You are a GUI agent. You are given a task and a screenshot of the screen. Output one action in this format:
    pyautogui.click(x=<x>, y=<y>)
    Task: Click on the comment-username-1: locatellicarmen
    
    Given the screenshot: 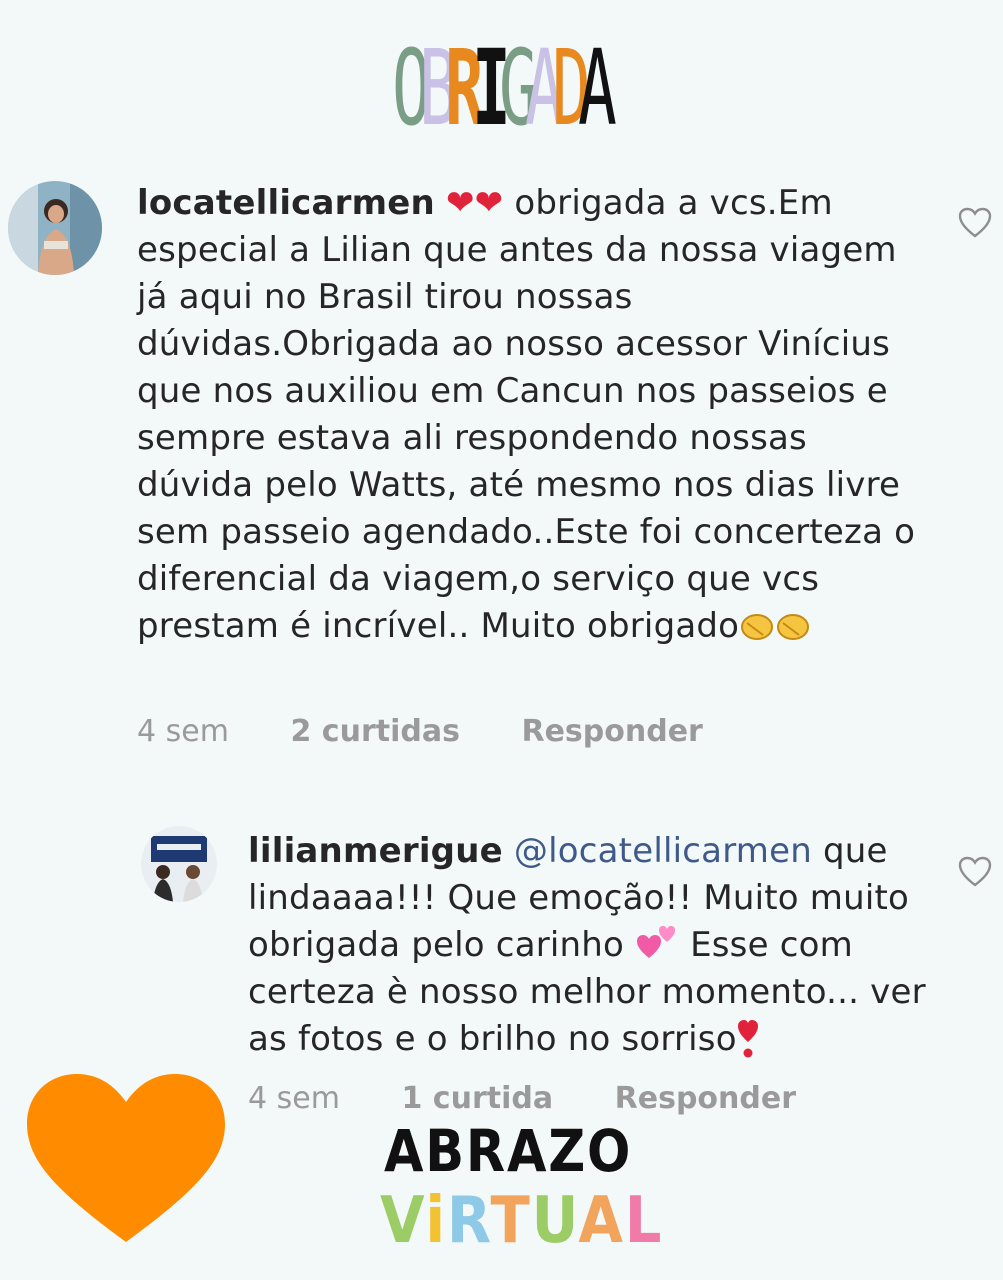 What is the action you would take?
    pyautogui.click(x=286, y=203)
    